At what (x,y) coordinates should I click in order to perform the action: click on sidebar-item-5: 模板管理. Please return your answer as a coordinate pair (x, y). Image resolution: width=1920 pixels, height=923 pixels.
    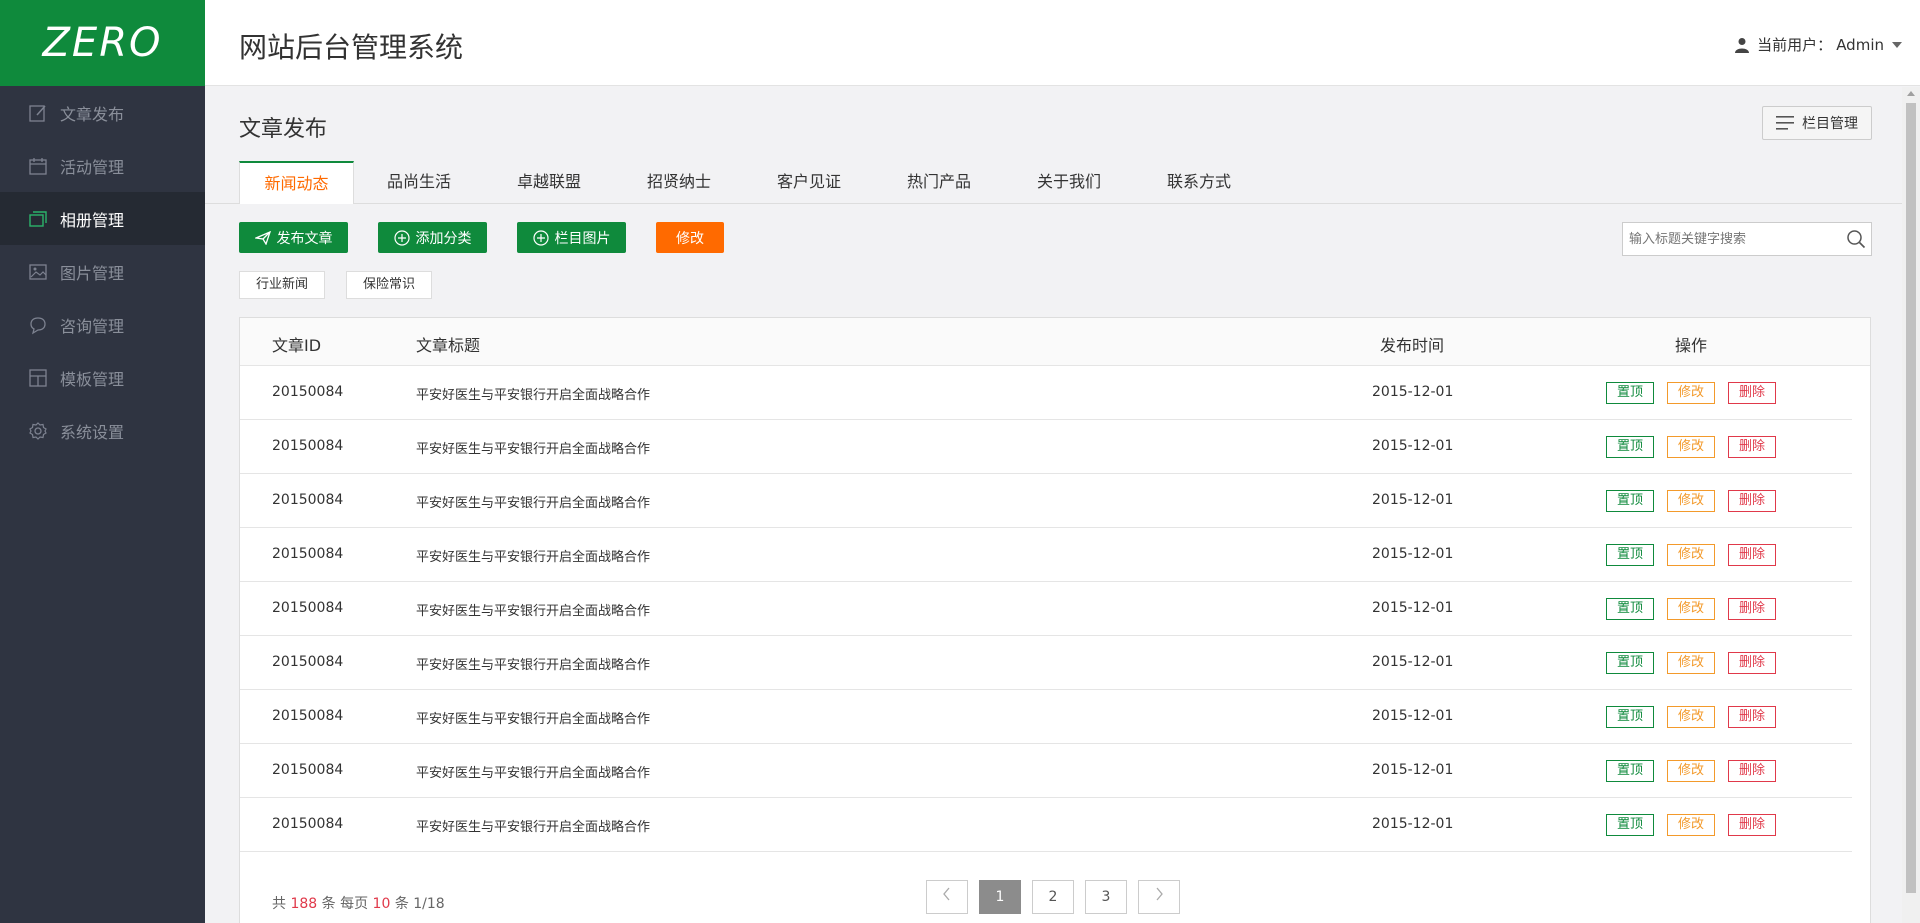
    Looking at the image, I should click on (102, 377).